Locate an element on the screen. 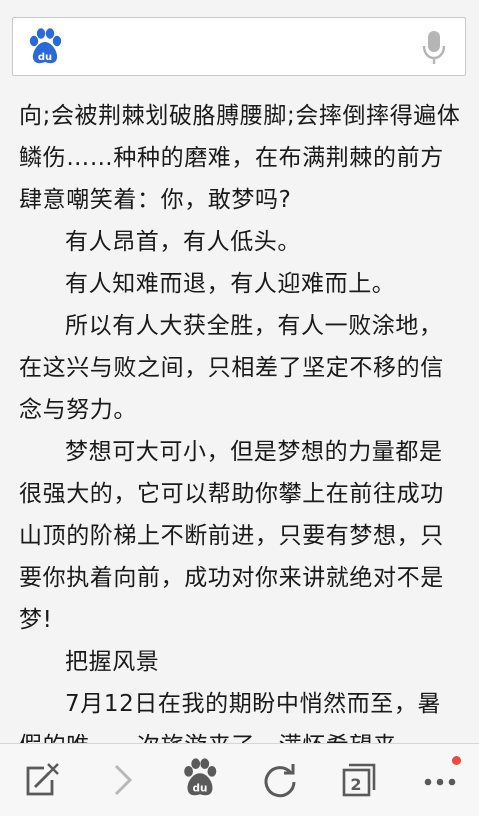 This screenshot has width=479, height=816. search-input: du is located at coordinates (239, 46).